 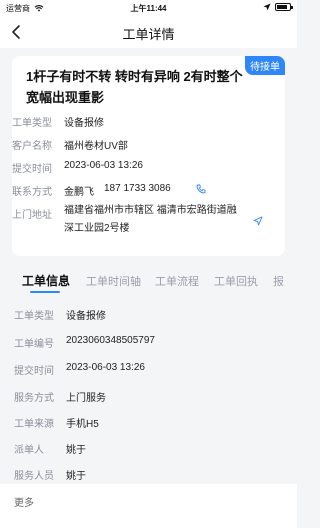 I want to click on status-time: 上午11:44, so click(x=148, y=8).